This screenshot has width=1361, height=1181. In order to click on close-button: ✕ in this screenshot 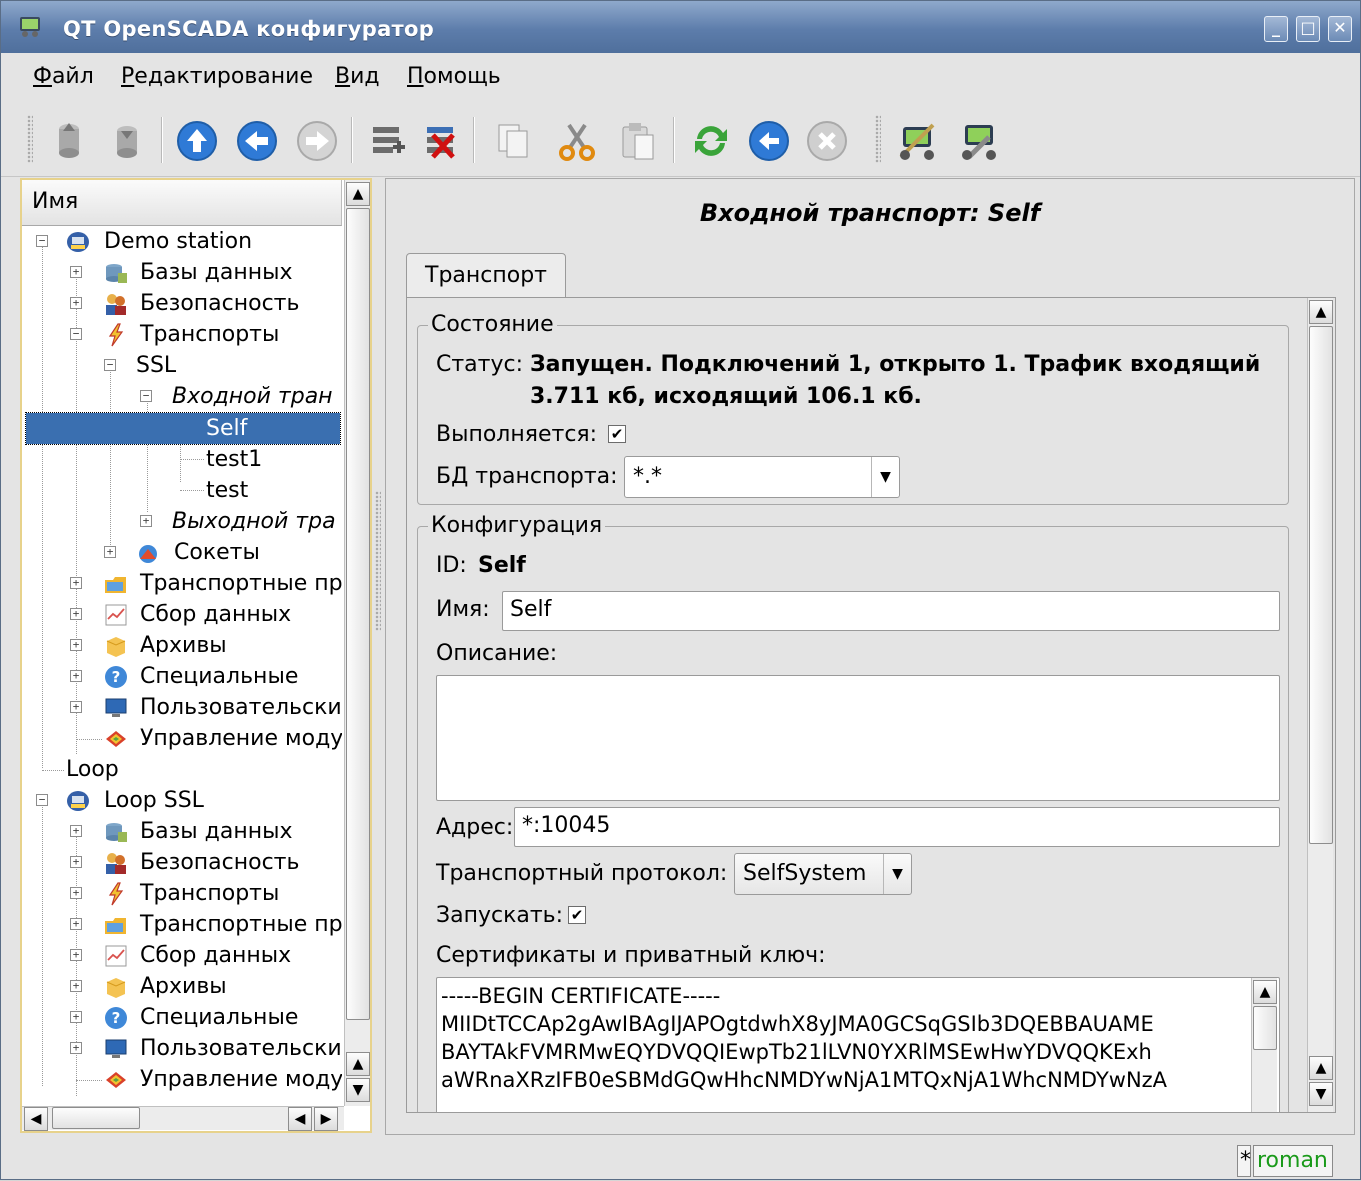, I will do `click(1340, 29)`.